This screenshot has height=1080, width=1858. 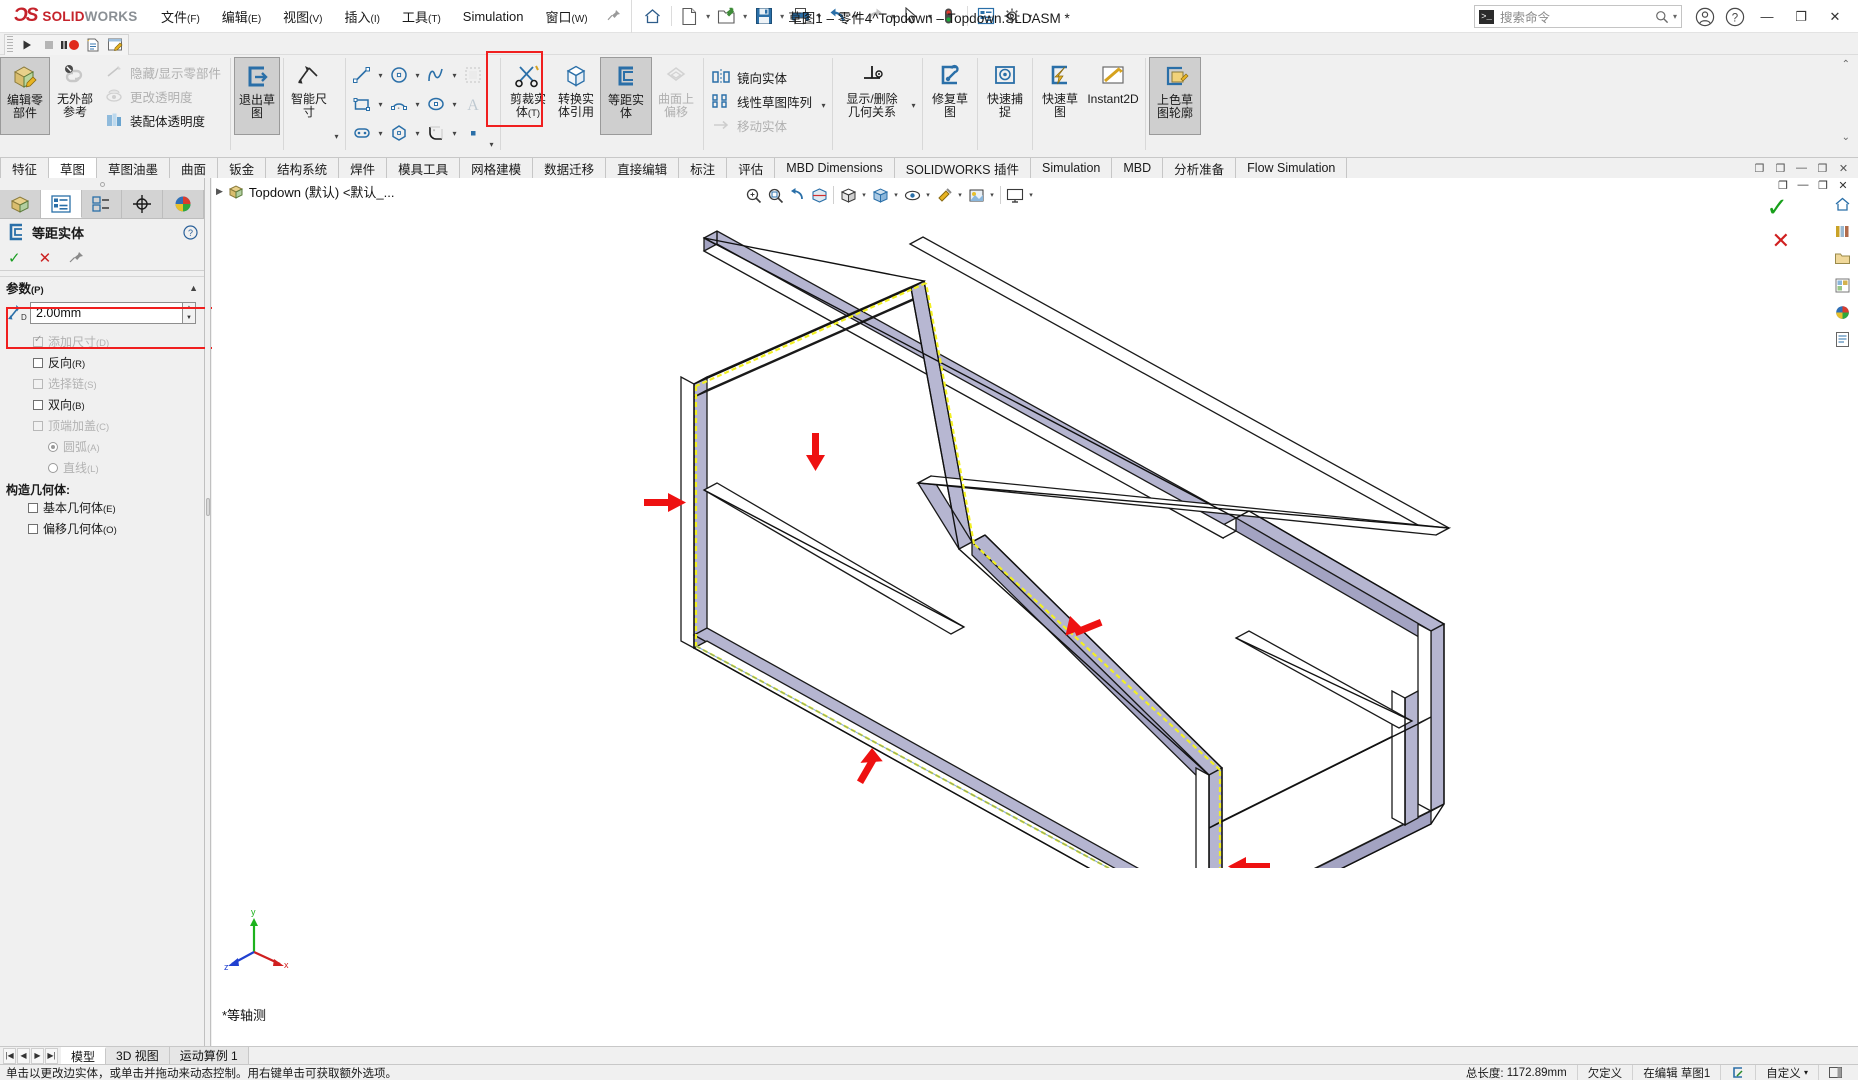 I want to click on home-button, so click(x=653, y=16).